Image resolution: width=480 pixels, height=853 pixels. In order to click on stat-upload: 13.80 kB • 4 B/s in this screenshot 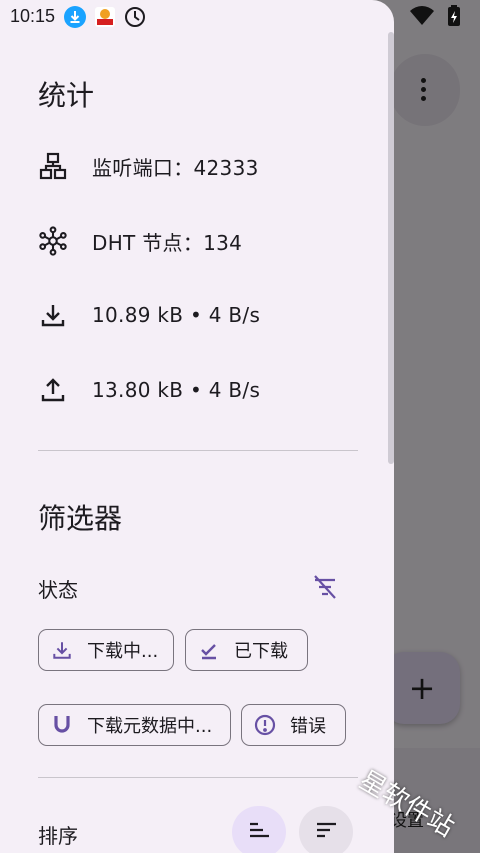, I will do `click(149, 390)`.